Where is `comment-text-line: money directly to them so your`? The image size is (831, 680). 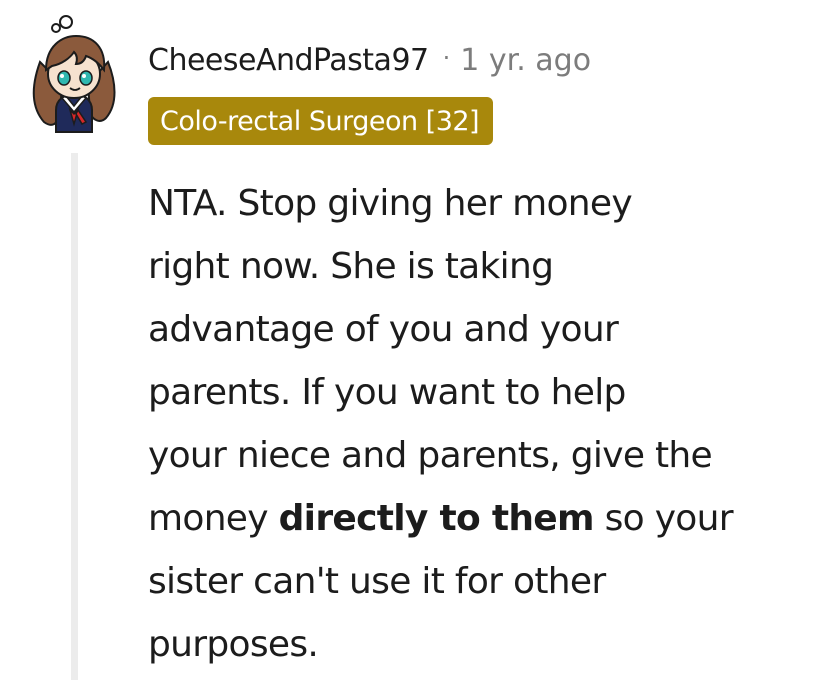 comment-text-line: money directly to them so your is located at coordinates (486, 518).